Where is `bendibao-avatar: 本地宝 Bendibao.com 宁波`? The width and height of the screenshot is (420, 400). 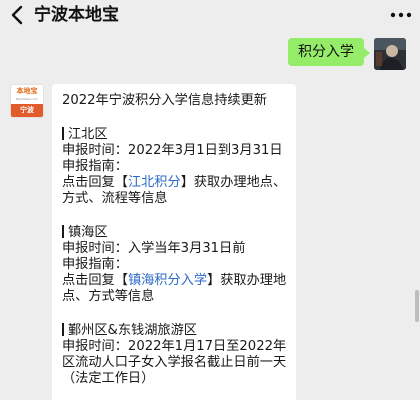 bendibao-avatar: 本地宝 Bendibao.com 宁波 is located at coordinates (27, 101).